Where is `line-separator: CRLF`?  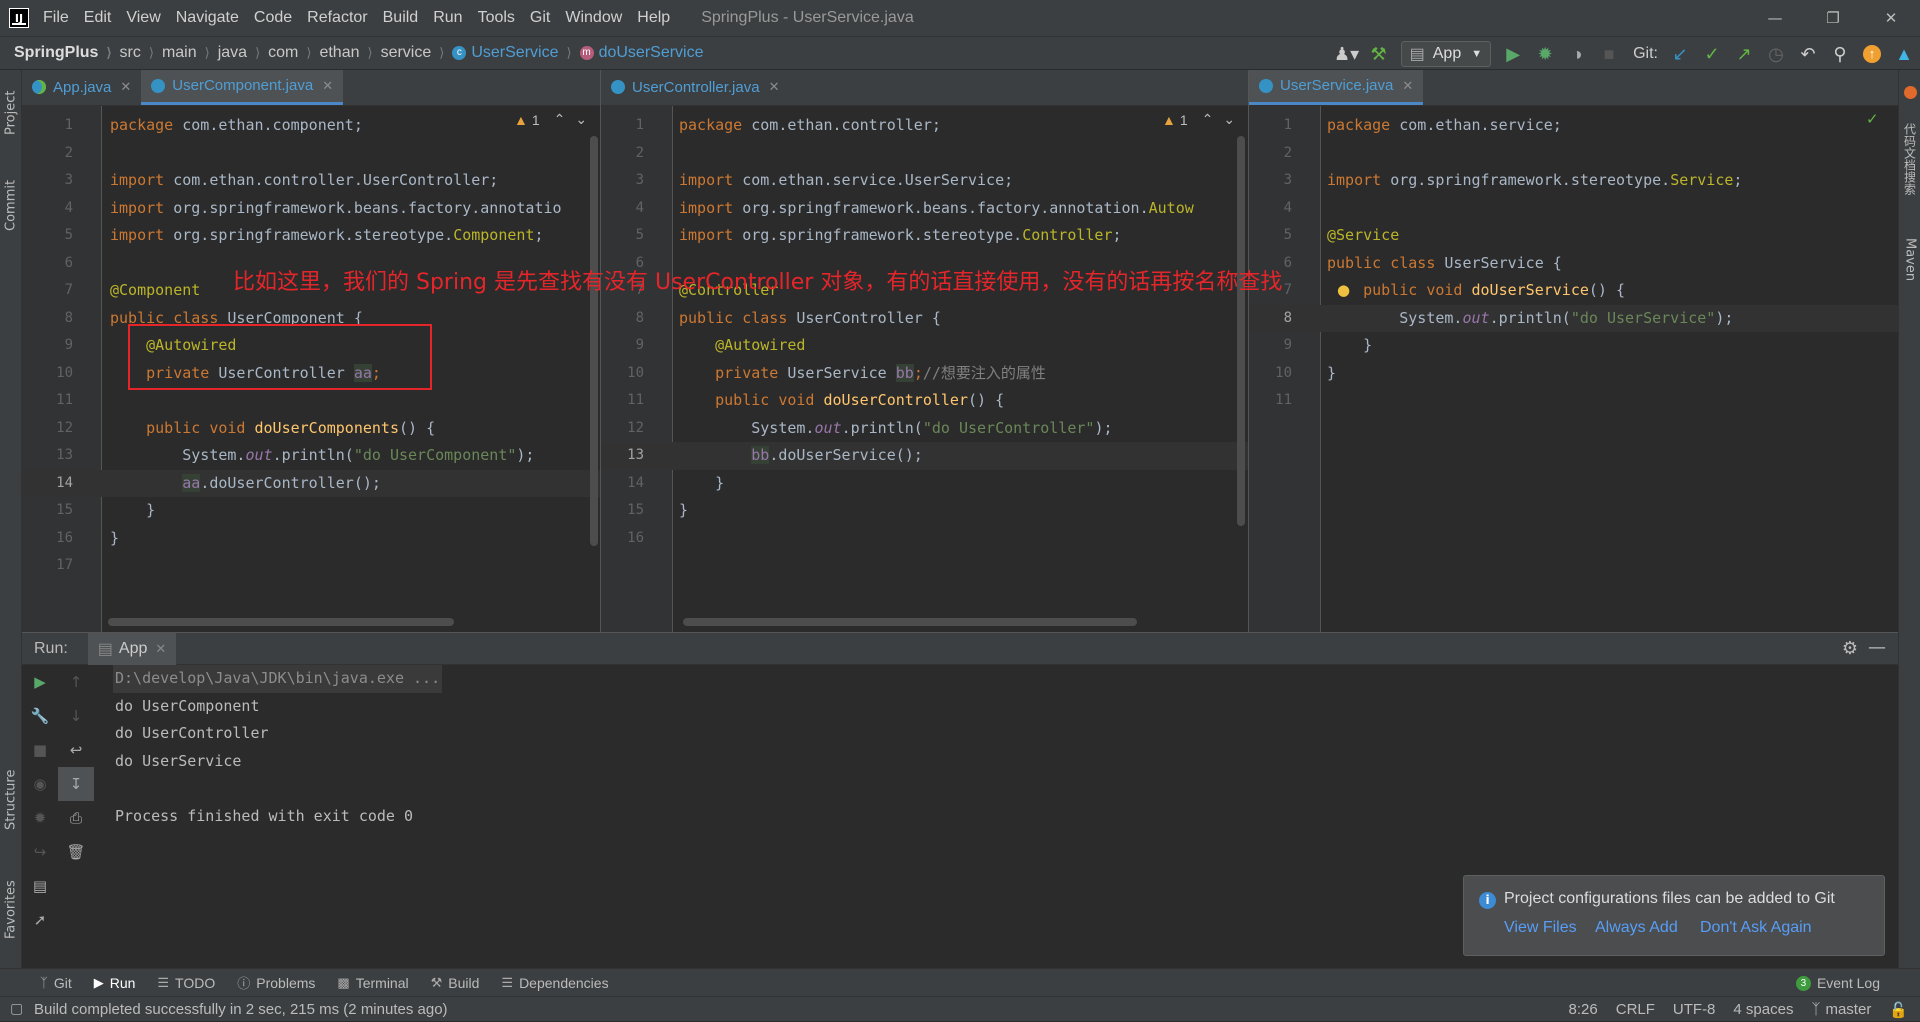 line-separator: CRLF is located at coordinates (1635, 1009).